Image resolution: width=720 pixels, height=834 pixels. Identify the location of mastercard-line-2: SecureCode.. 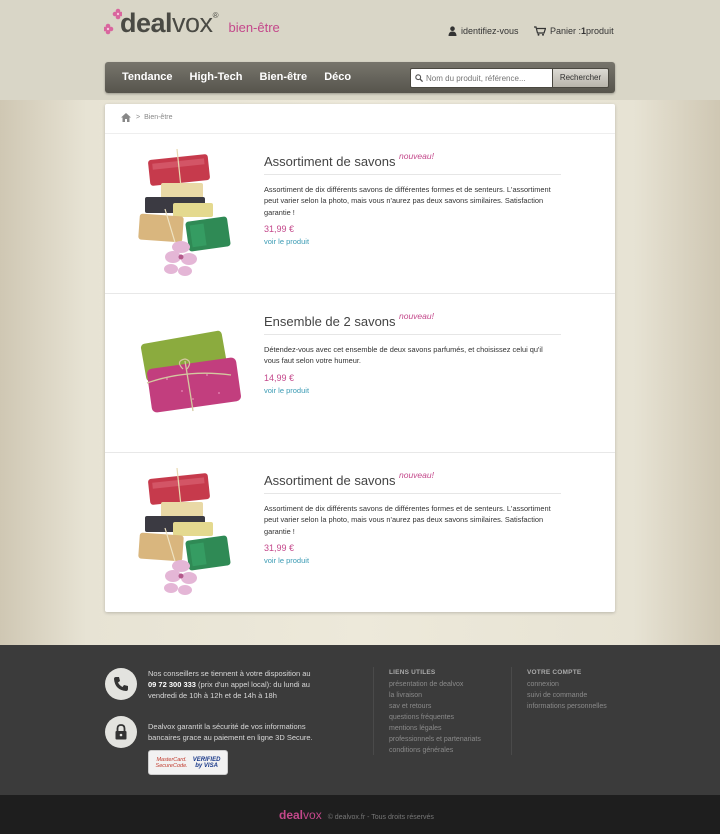
(171, 765).